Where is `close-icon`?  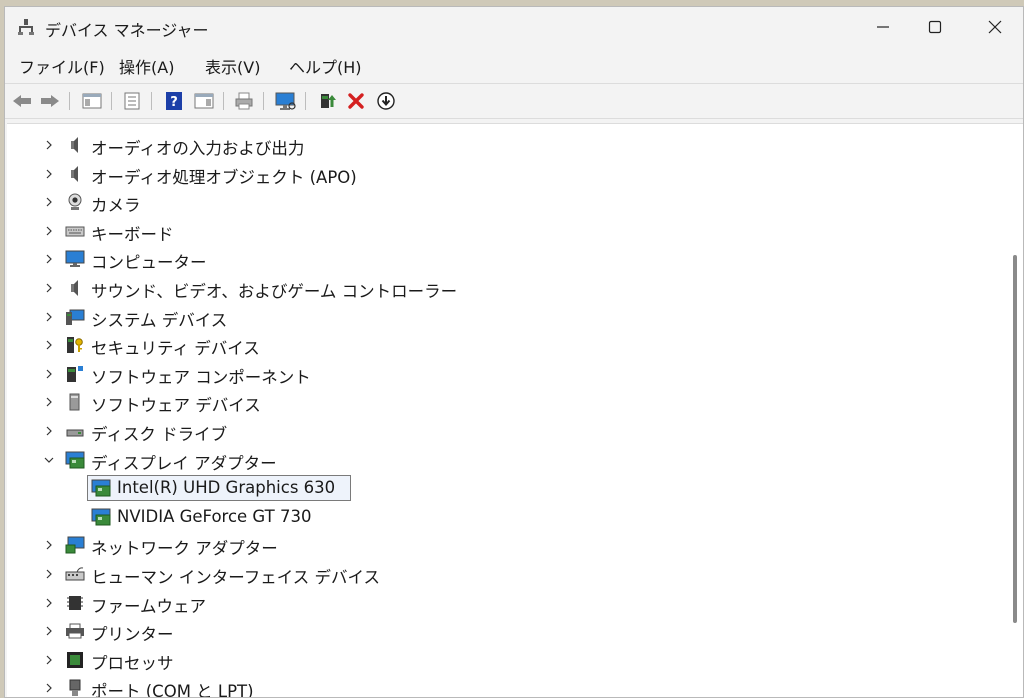
close-icon is located at coordinates (995, 27).